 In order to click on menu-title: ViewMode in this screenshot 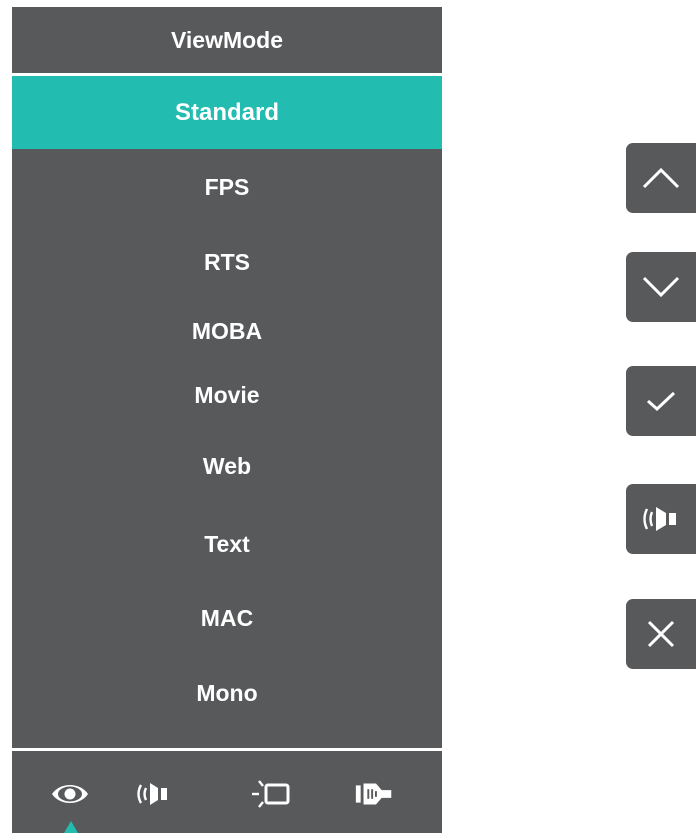, I will do `click(227, 39)`.